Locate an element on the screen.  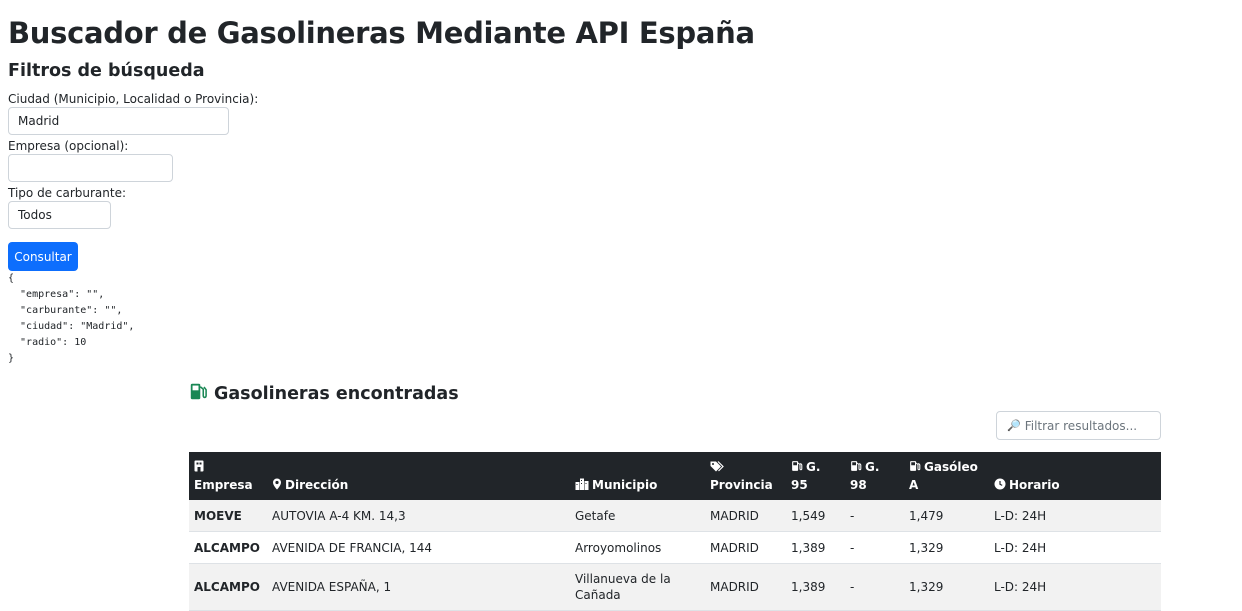
column-empresa: Empresa is located at coordinates (228, 476).